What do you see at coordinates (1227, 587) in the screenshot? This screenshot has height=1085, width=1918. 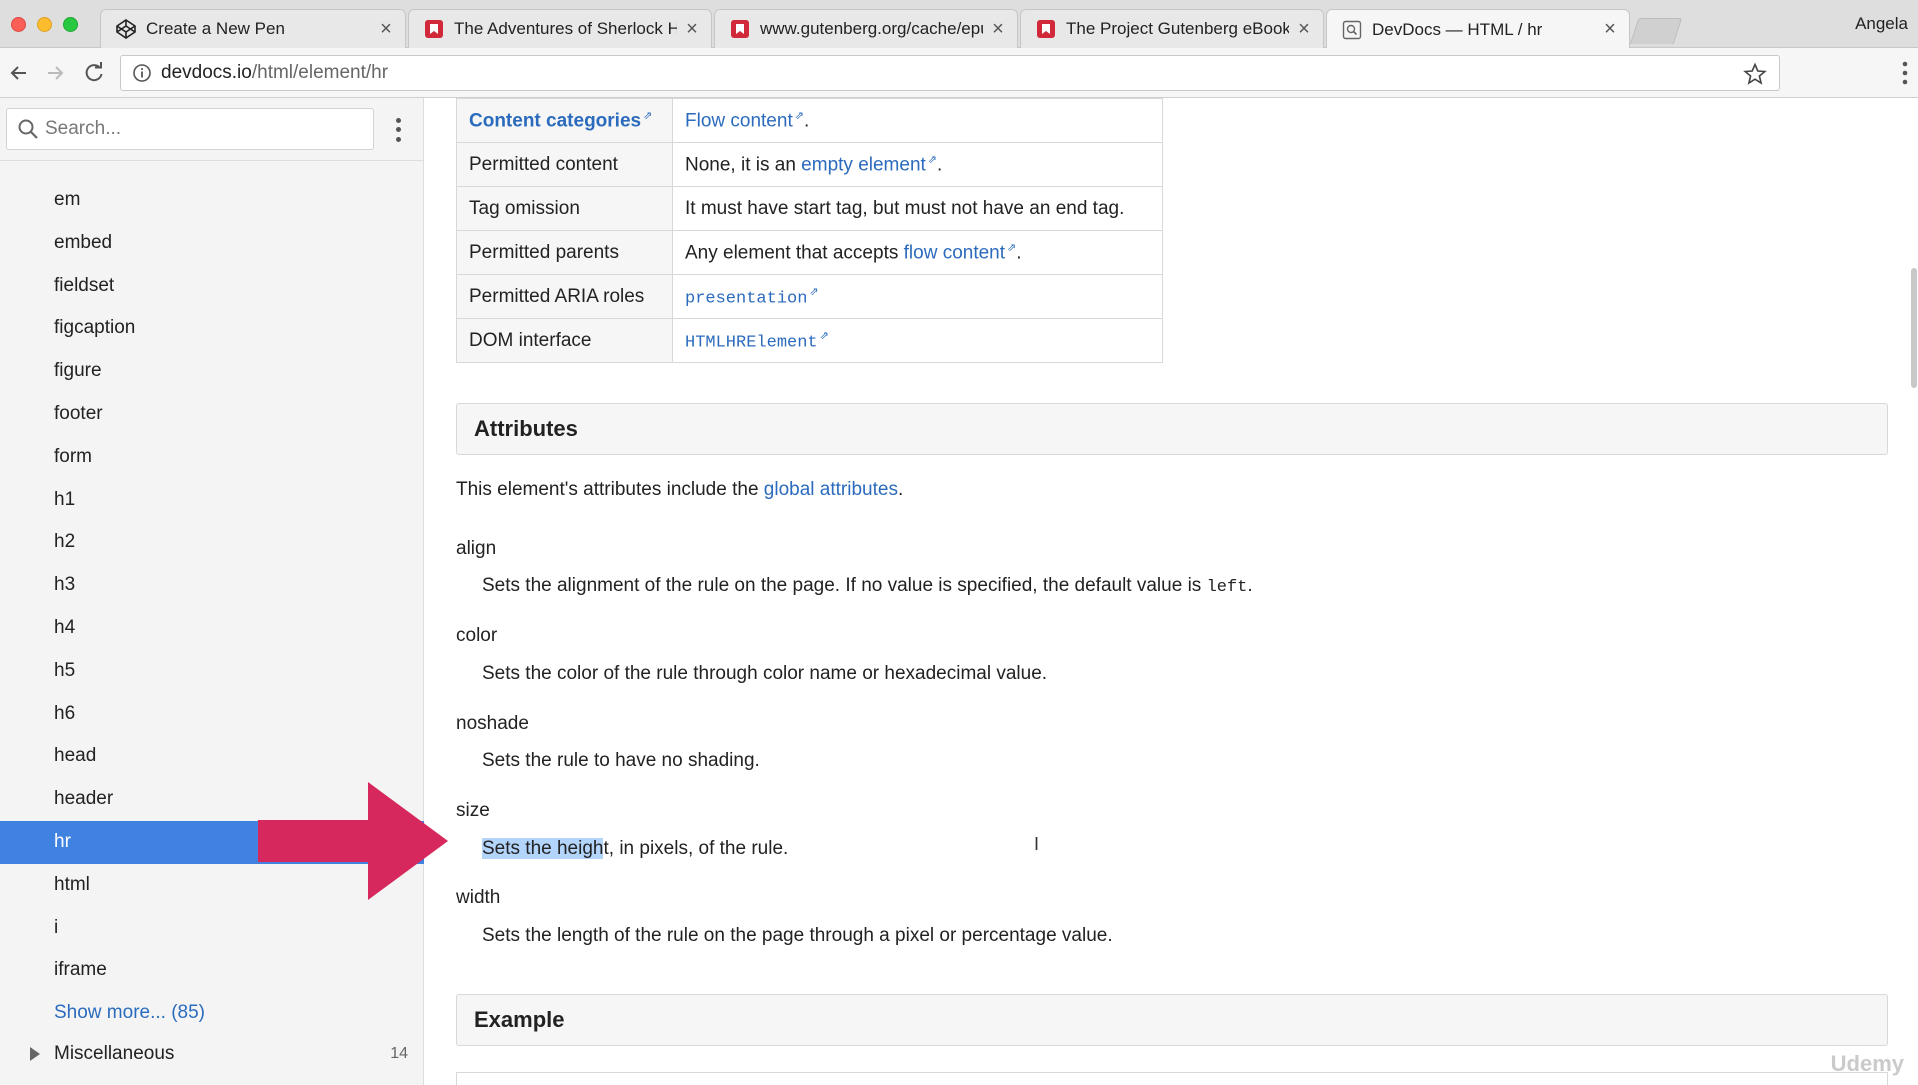 I see `attribute-default-code: left` at bounding box center [1227, 587].